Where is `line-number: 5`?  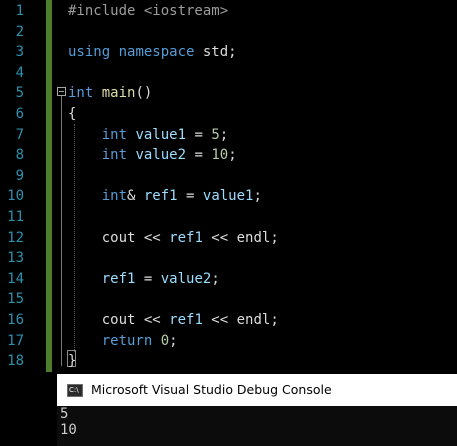 line-number: 5 is located at coordinates (19, 93).